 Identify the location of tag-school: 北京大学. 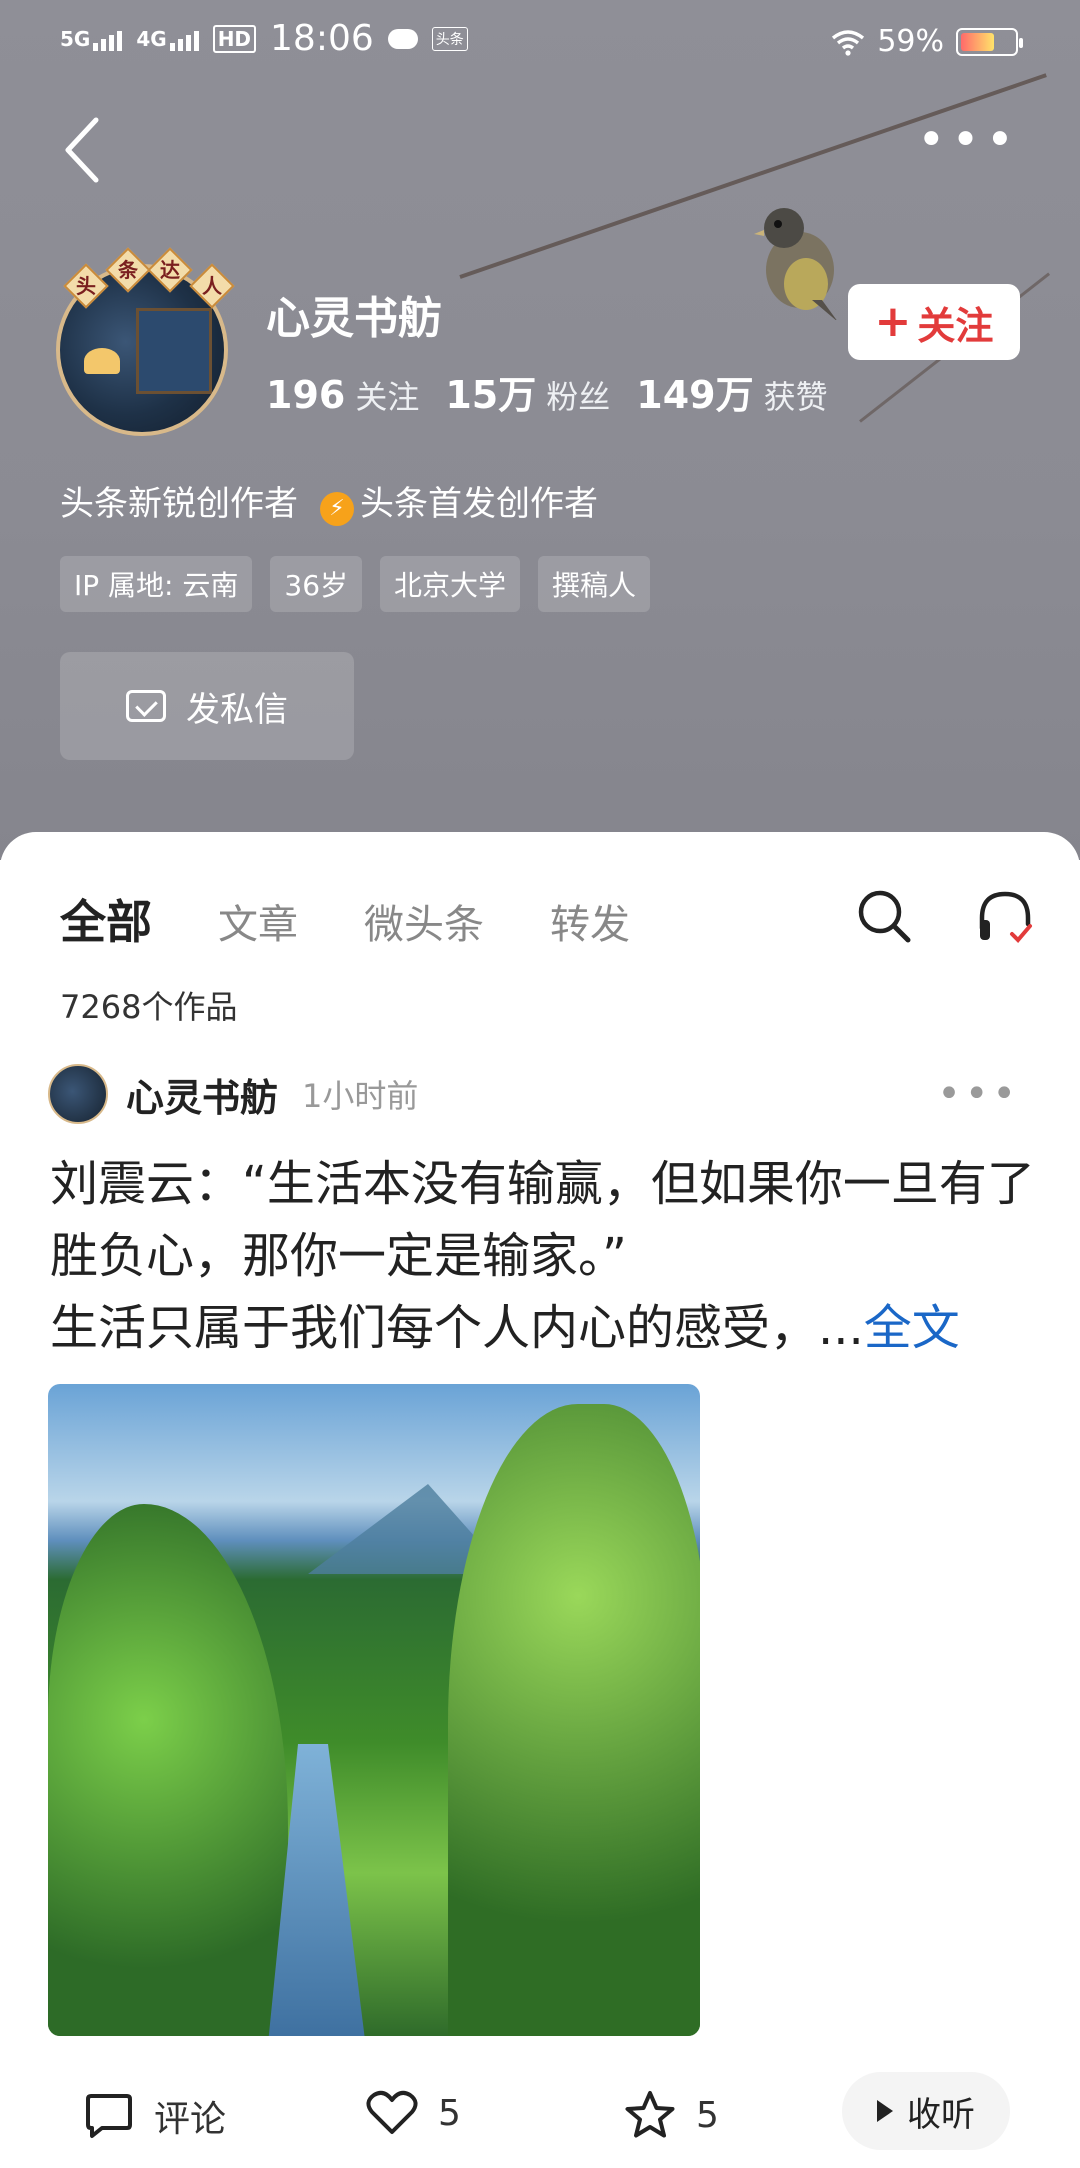
(450, 584).